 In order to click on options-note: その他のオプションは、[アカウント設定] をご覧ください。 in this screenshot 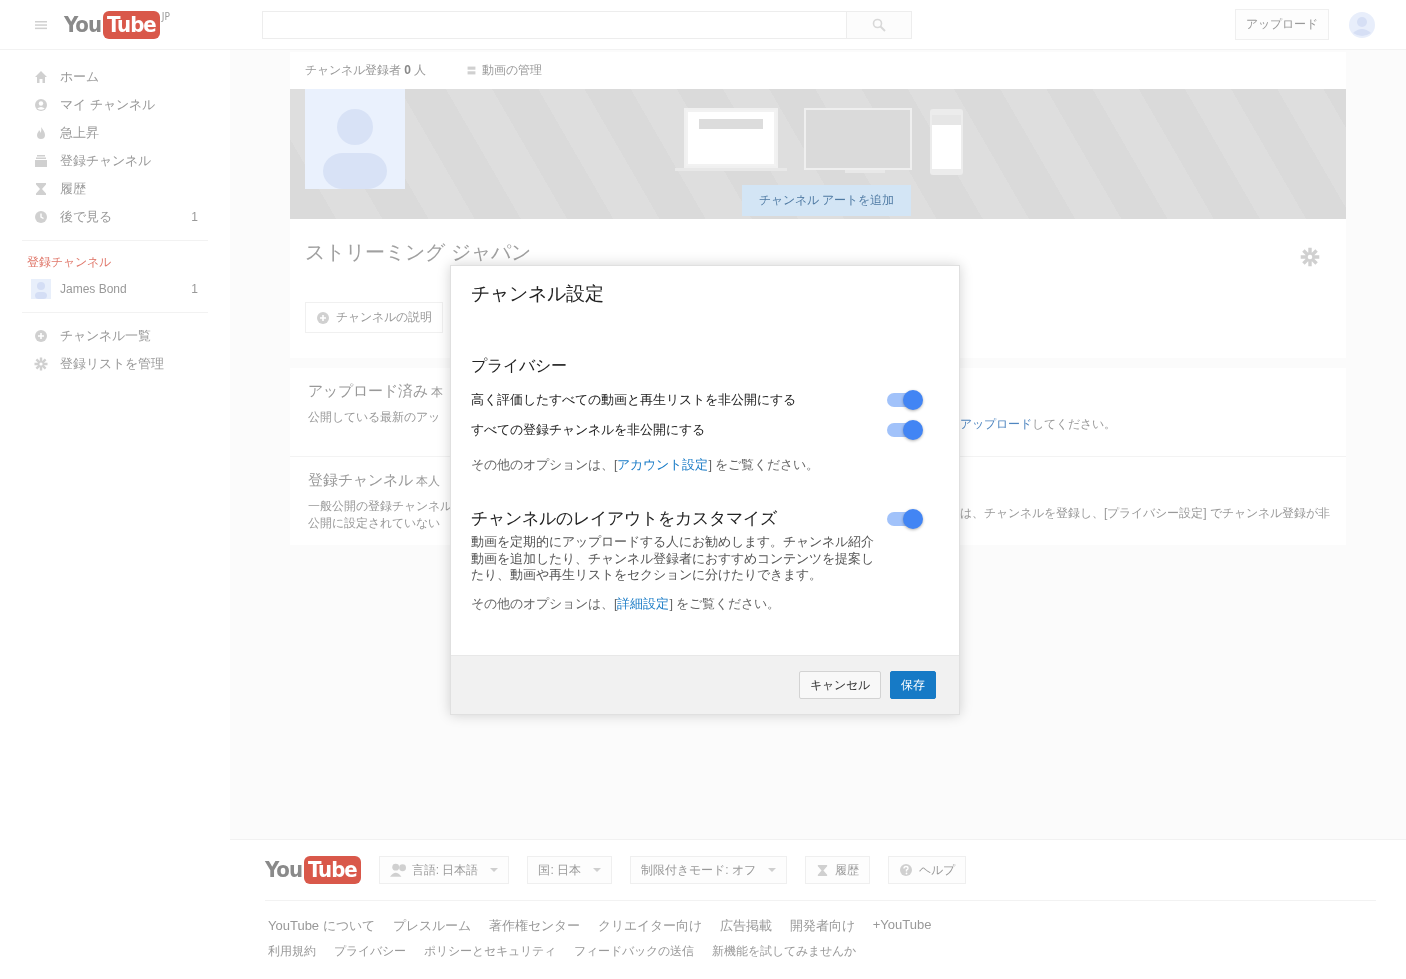, I will do `click(646, 465)`.